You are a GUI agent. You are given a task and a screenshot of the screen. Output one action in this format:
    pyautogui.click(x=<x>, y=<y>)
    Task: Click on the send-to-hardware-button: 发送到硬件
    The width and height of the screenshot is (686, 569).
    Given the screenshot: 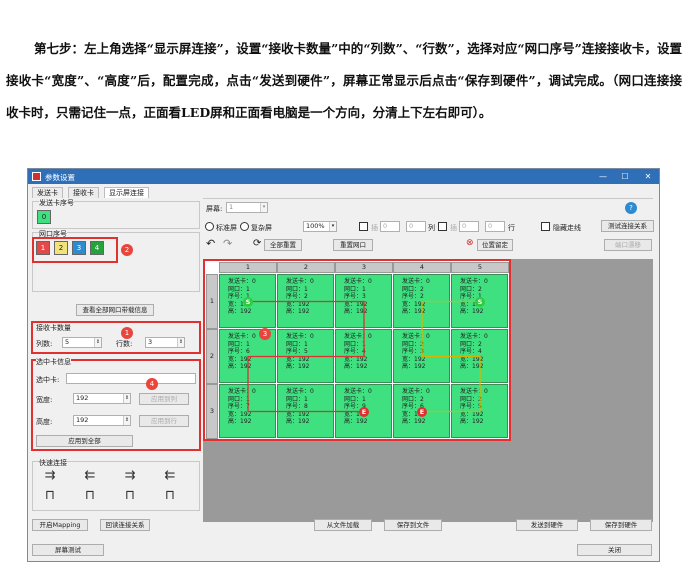 What is the action you would take?
    pyautogui.click(x=547, y=525)
    